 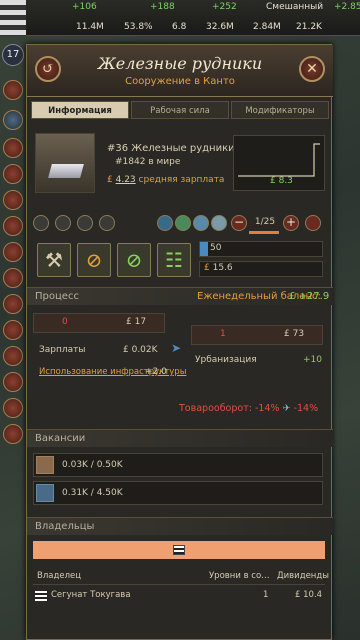 What do you see at coordinates (239, 223) in the screenshot?
I see `decrease-button: −` at bounding box center [239, 223].